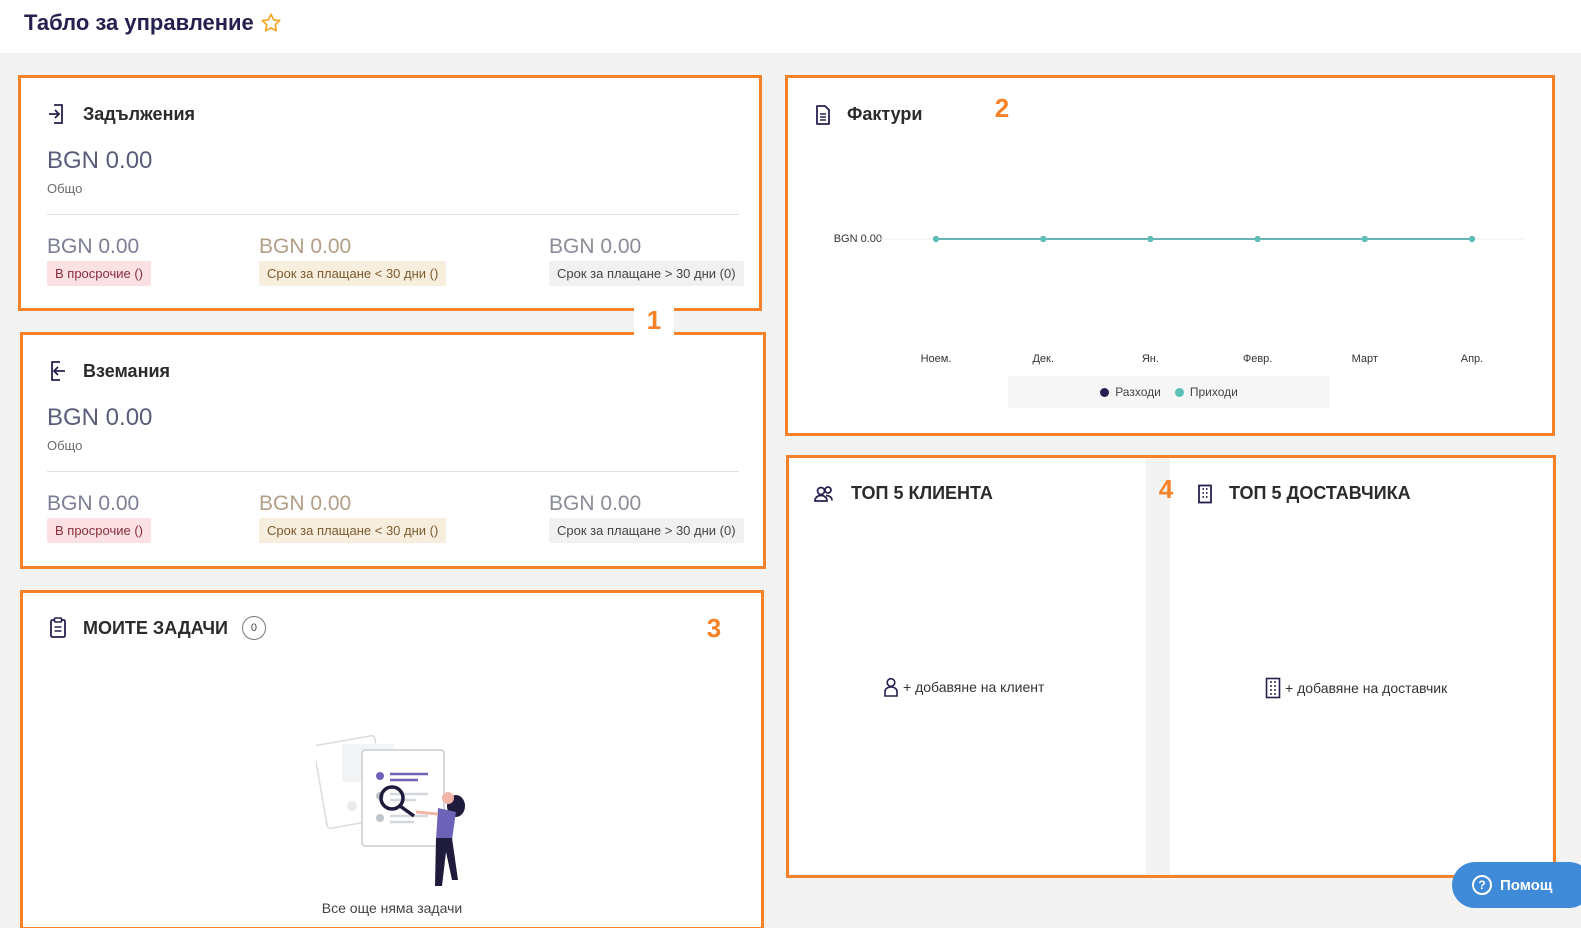 The width and height of the screenshot is (1581, 928). What do you see at coordinates (1213, 392) in the screenshot?
I see `legend-label-income: Приходи` at bounding box center [1213, 392].